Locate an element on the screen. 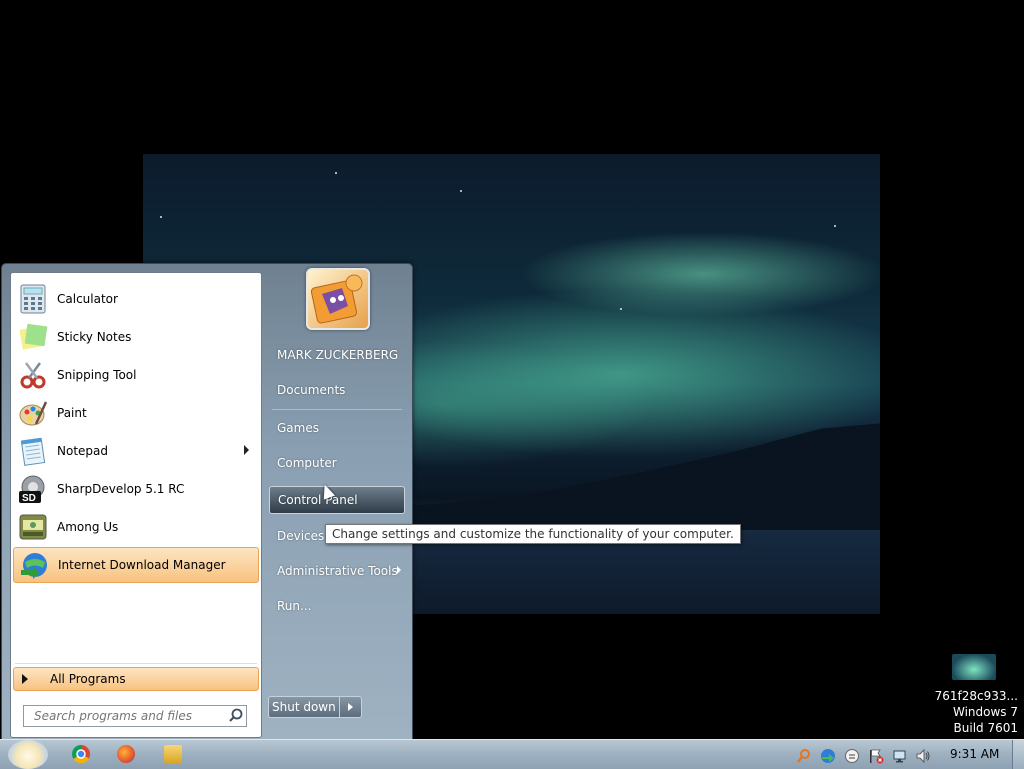 This screenshot has height=769, width=1024. program-item-notepad: Notepad is located at coordinates (136, 451).